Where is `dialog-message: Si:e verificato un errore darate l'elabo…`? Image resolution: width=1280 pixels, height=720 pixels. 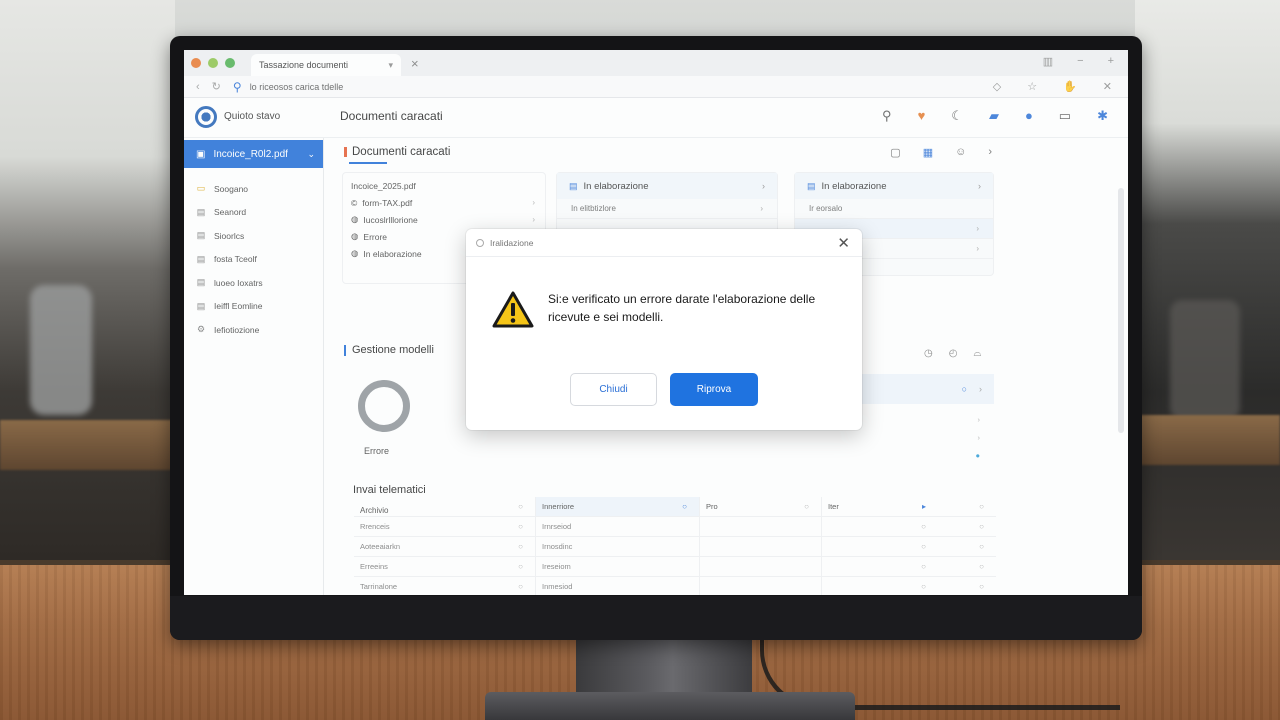
dialog-message: Si:e verificato un errore darate l'elabo… is located at coordinates (682, 308).